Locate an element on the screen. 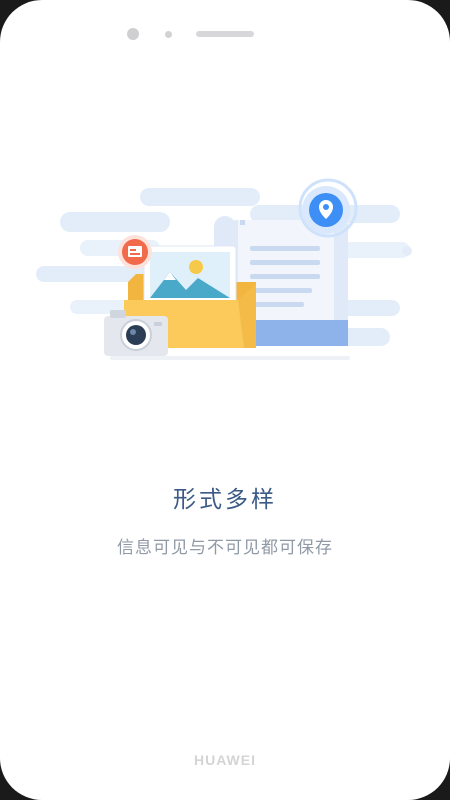  front-camera is located at coordinates (133, 34).